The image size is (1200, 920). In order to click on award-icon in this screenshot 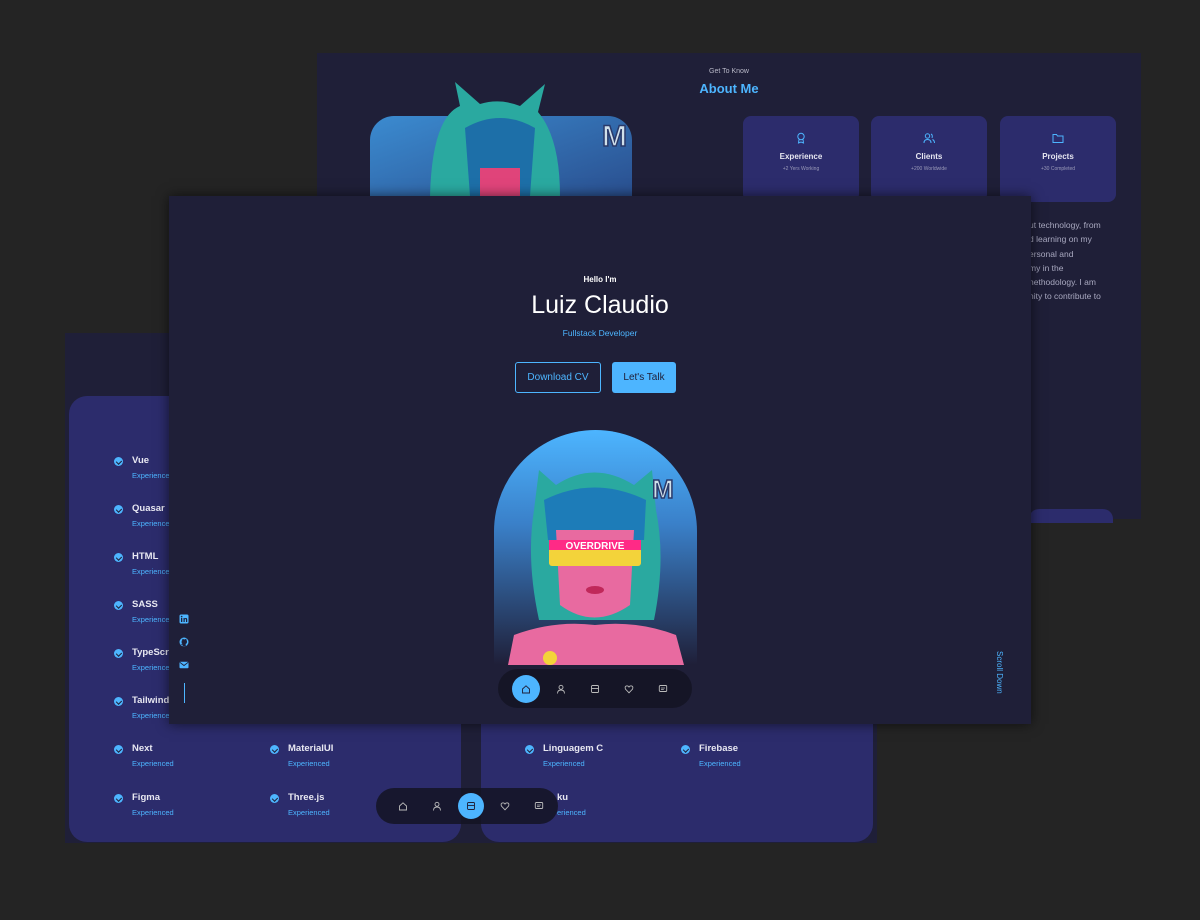, I will do `click(801, 138)`.